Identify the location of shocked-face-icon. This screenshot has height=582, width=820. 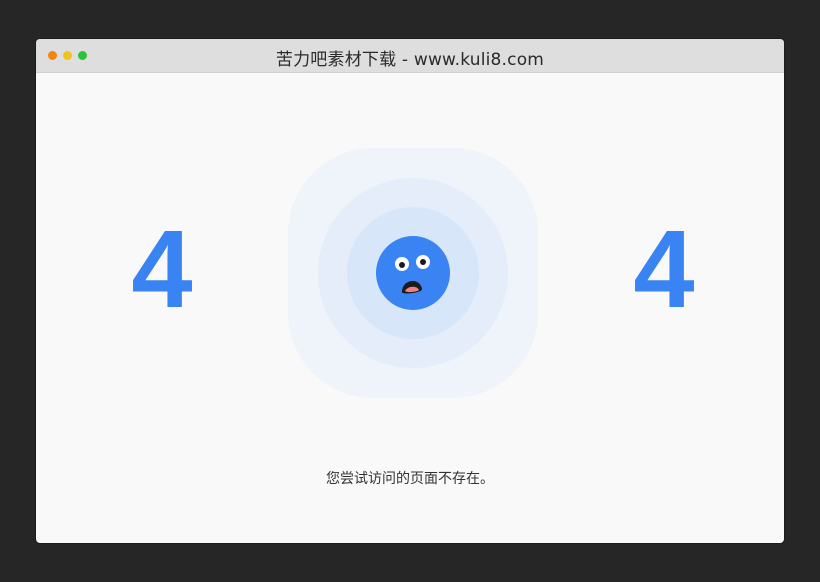
(413, 273).